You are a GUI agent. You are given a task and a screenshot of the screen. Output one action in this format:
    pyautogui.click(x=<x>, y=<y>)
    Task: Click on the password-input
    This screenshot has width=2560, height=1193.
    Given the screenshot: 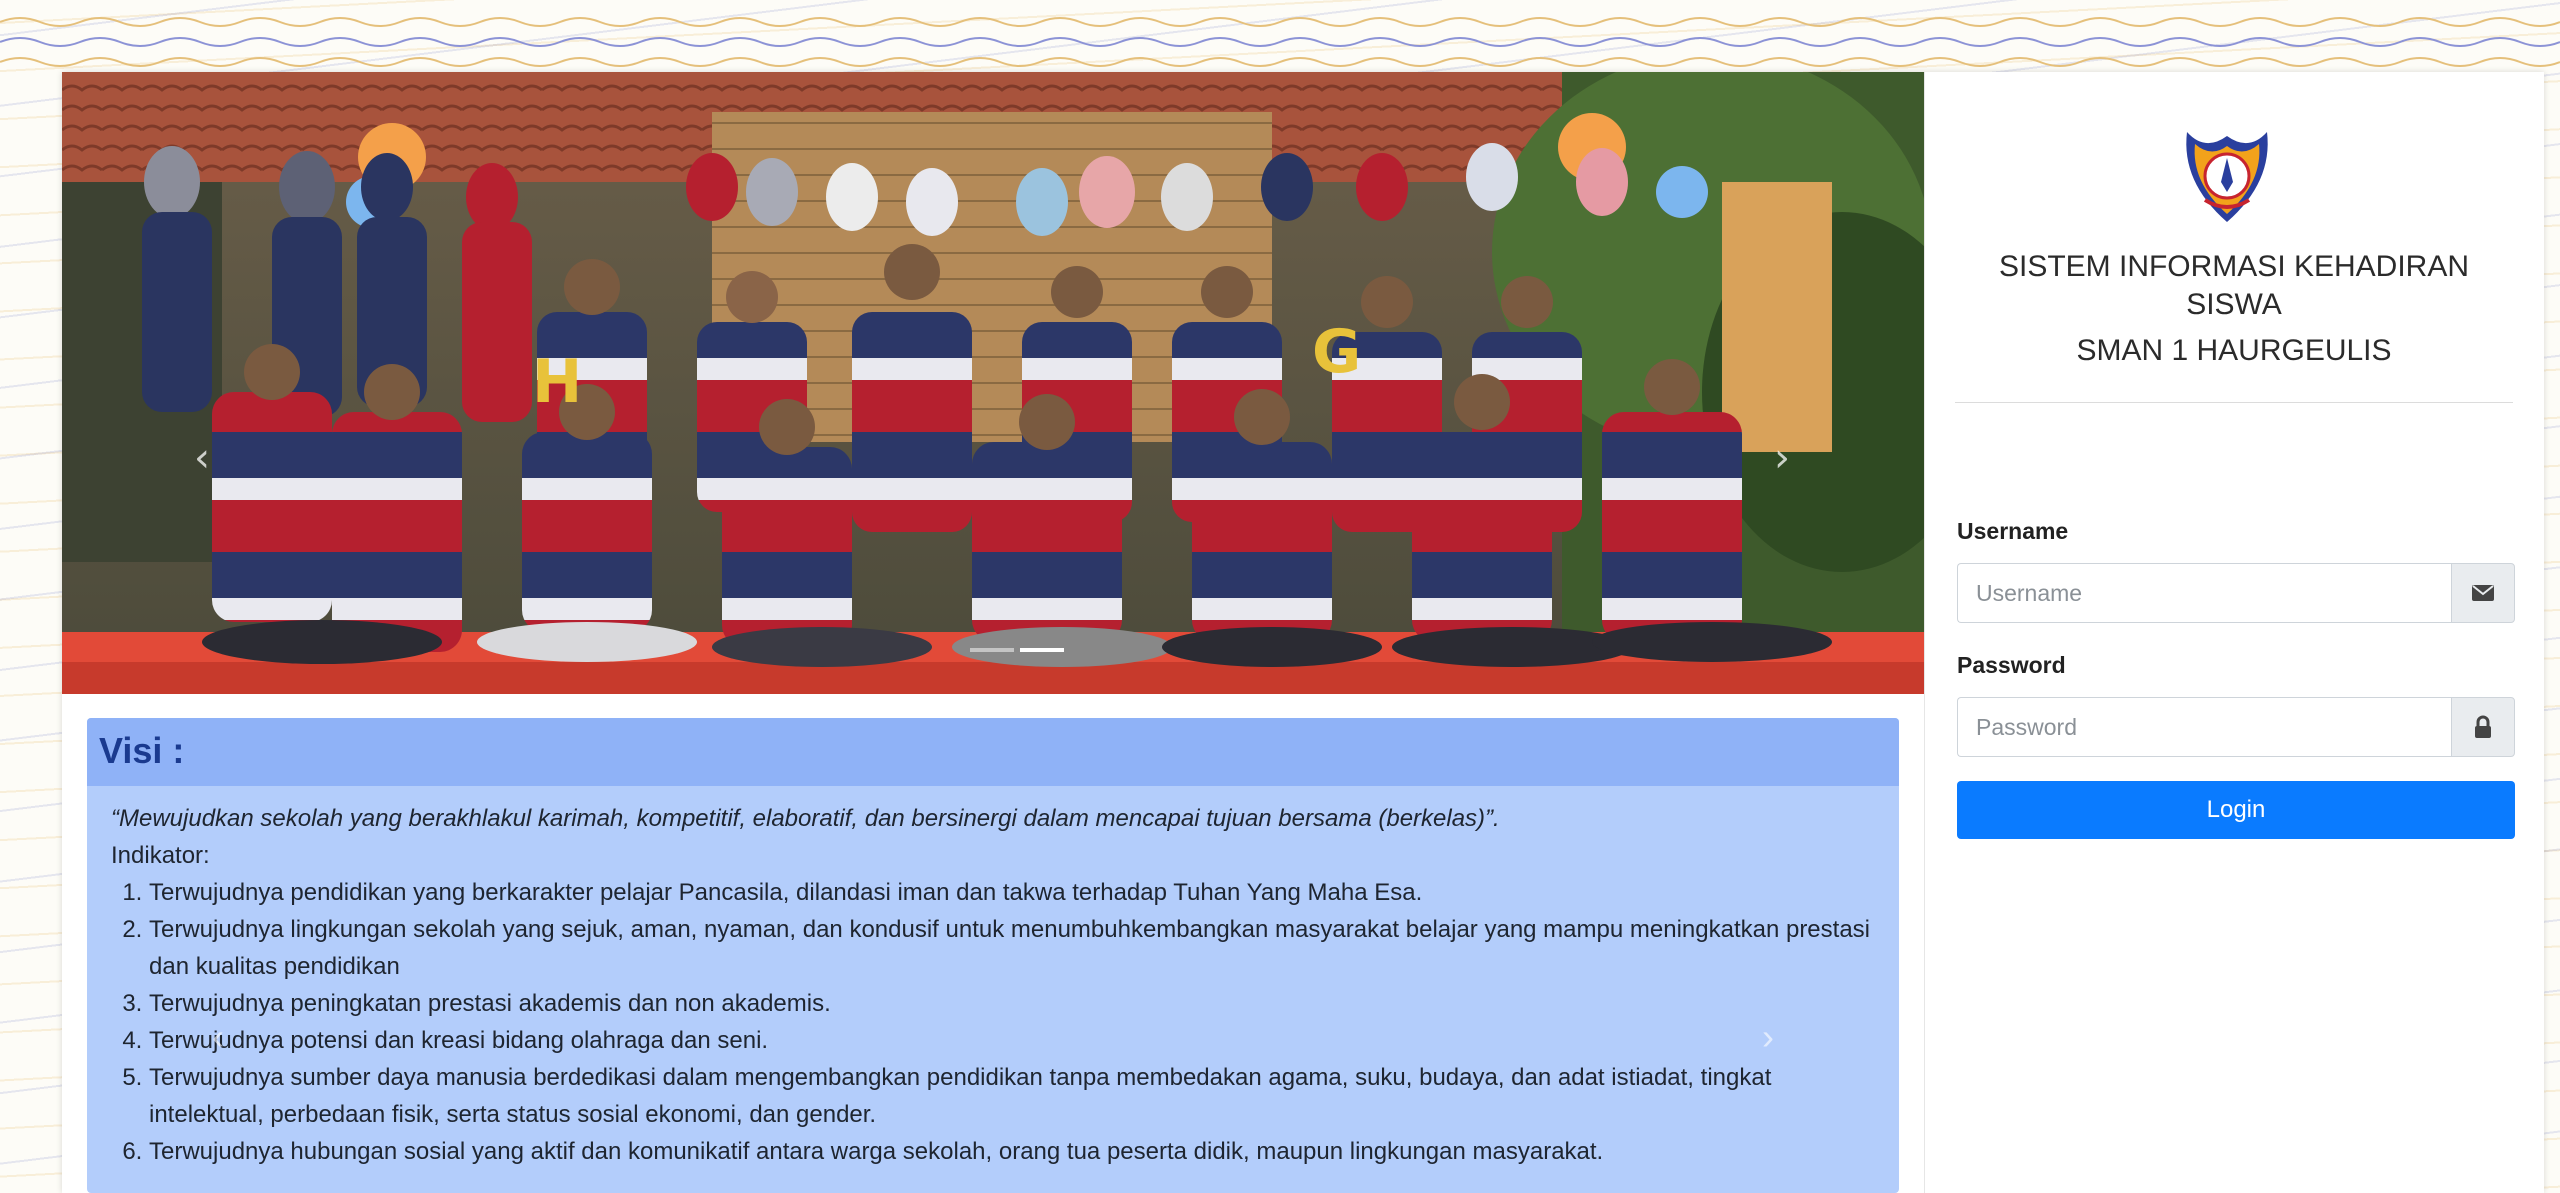 What is the action you would take?
    pyautogui.click(x=2204, y=727)
    